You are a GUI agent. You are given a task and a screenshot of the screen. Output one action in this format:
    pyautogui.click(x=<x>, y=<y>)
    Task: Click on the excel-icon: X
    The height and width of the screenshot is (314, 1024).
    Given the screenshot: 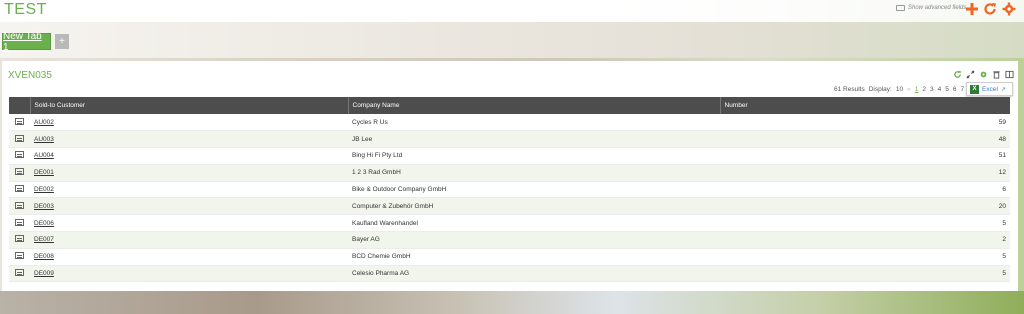 What is the action you would take?
    pyautogui.click(x=974, y=89)
    